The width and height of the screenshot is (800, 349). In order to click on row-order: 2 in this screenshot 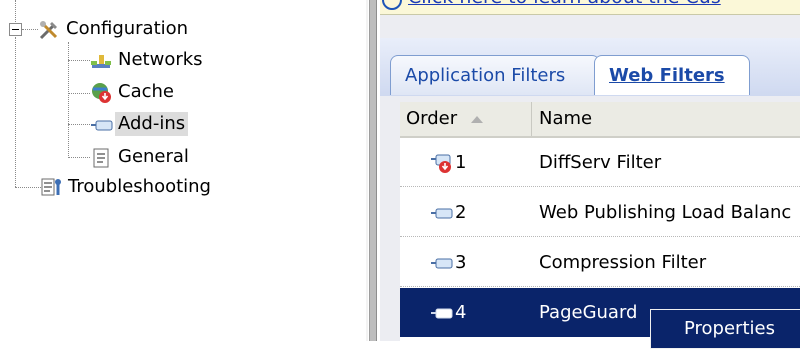, I will do `click(461, 212)`.